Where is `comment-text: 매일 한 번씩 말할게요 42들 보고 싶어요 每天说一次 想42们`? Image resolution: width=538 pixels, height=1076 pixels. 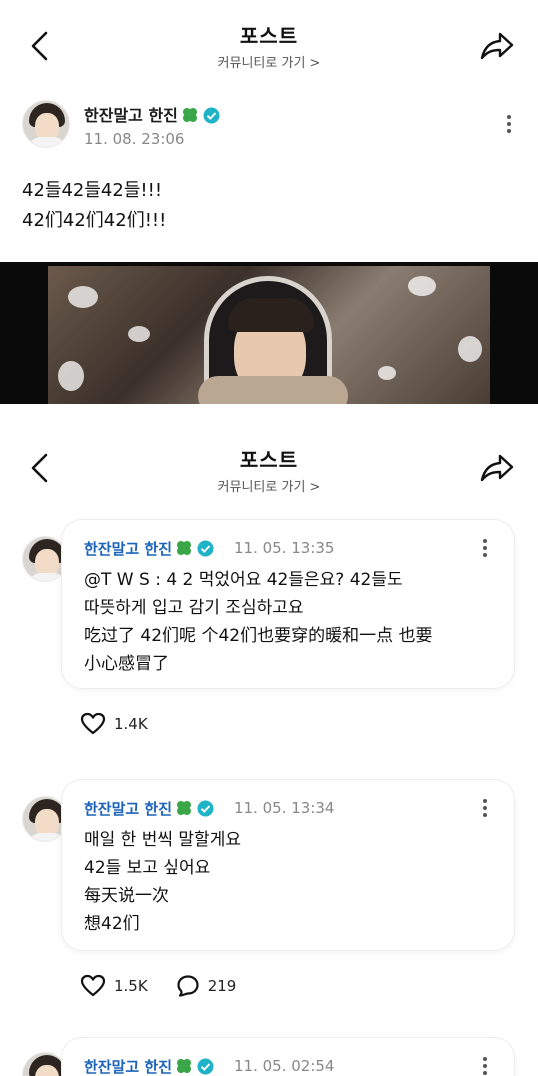
comment-text: 매일 한 번씩 말할게요 42들 보고 싶어요 每天说一次 想42们 is located at coordinates (162, 882).